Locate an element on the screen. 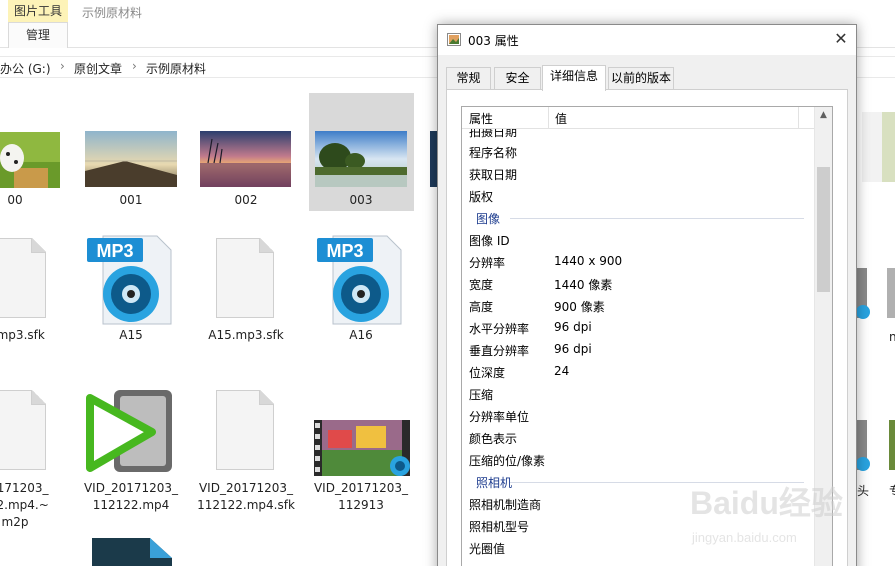 The image size is (895, 566). property-value: 1440 x 900 is located at coordinates (588, 261).